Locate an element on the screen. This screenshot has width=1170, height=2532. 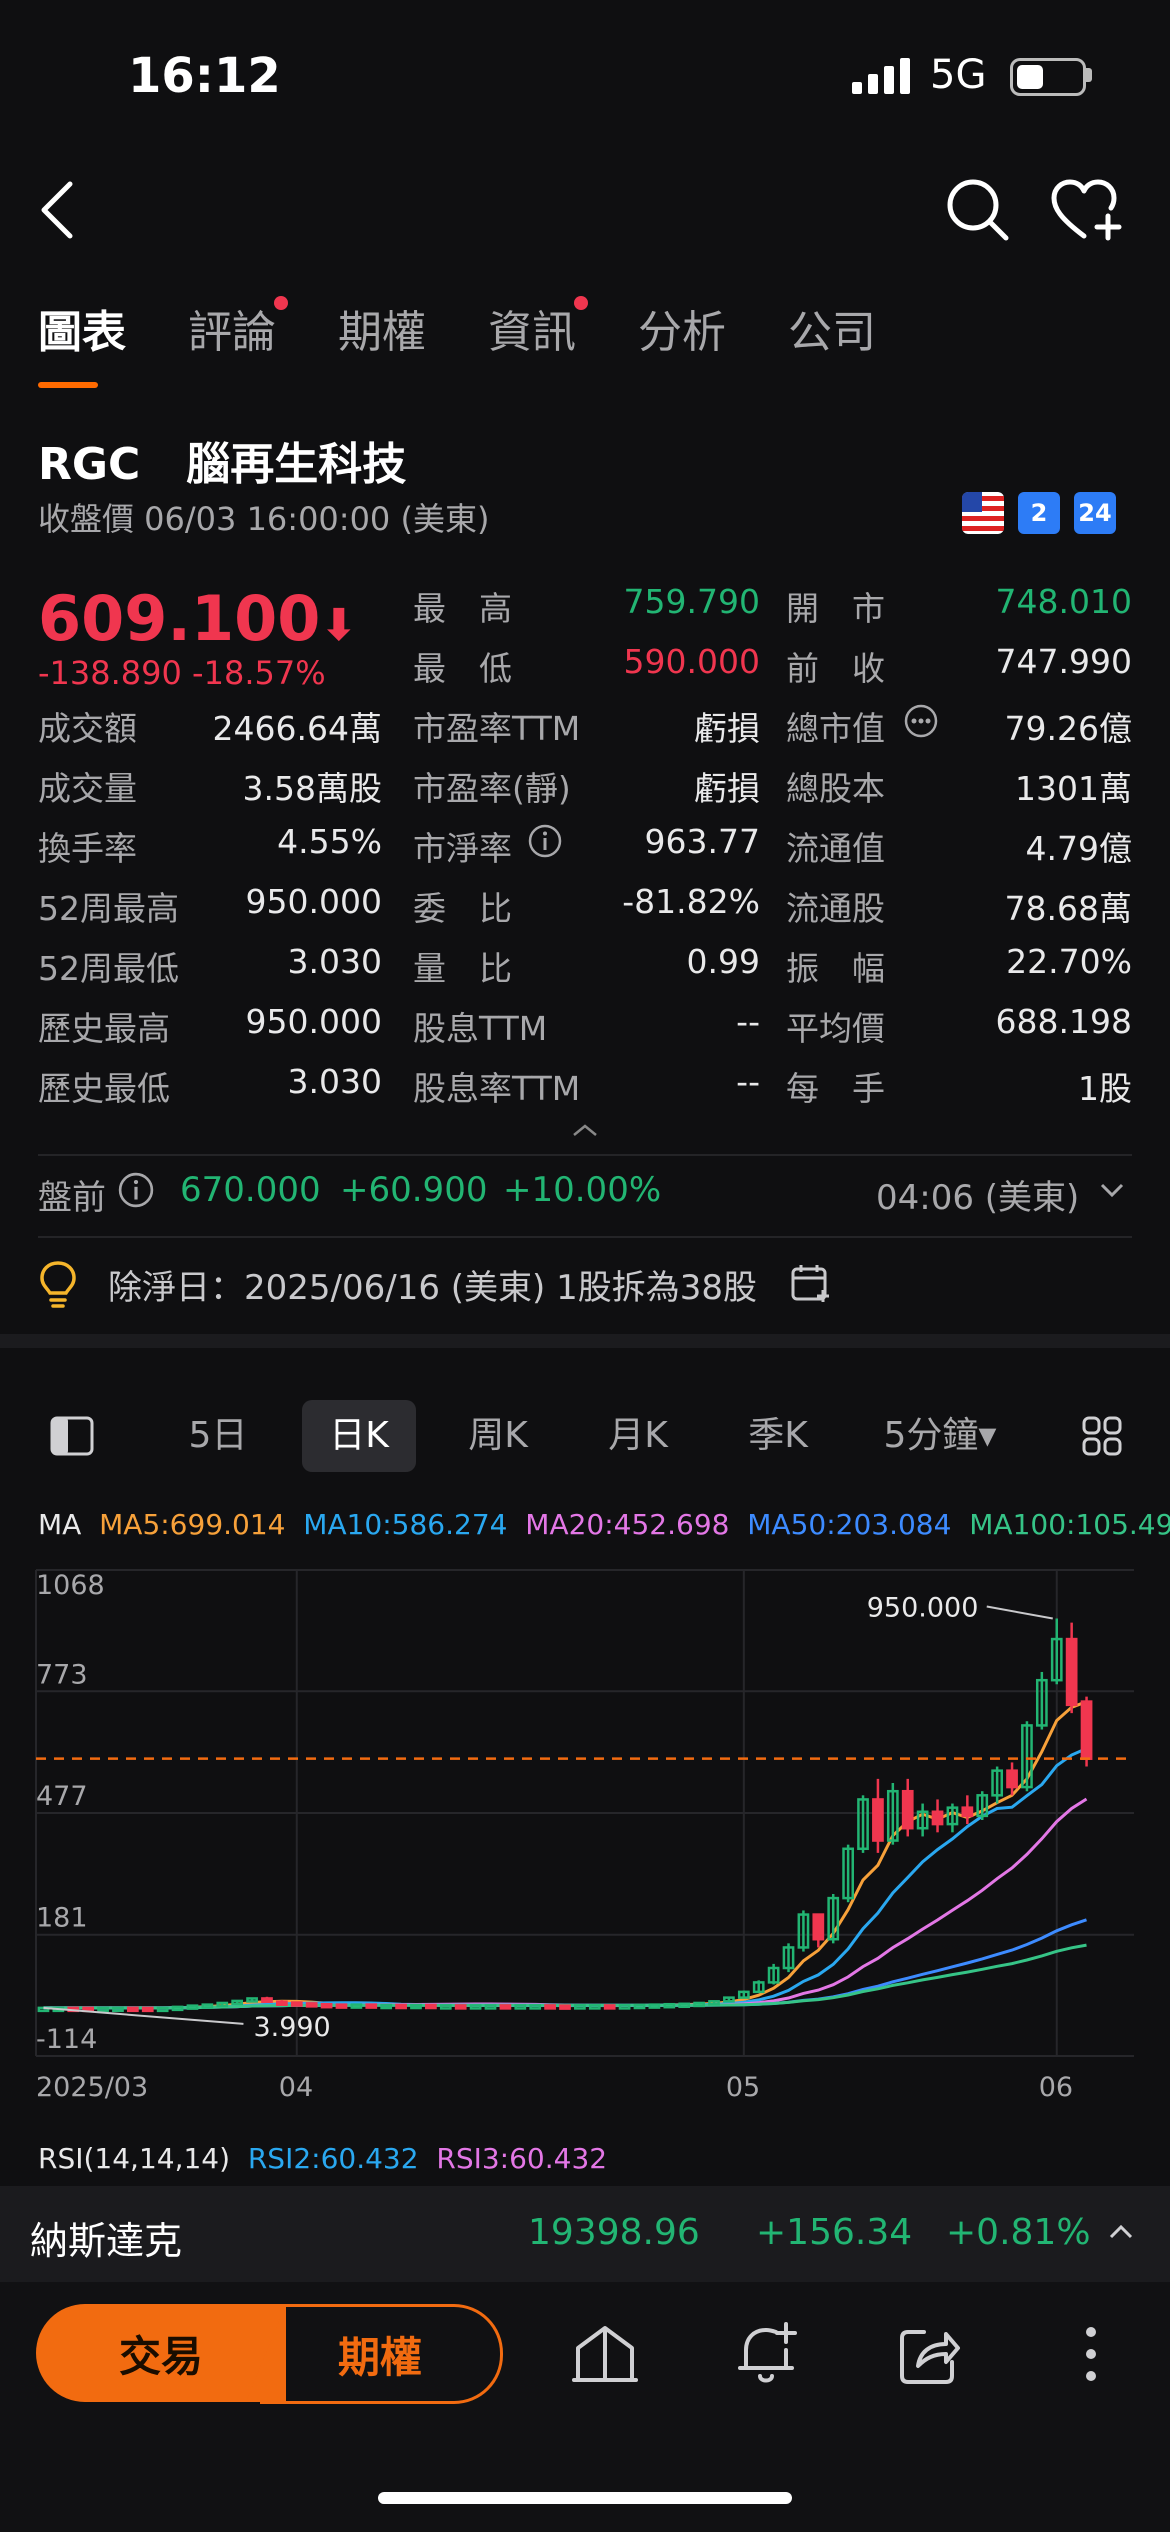
favorite-add-icon is located at coordinates (1088, 210).